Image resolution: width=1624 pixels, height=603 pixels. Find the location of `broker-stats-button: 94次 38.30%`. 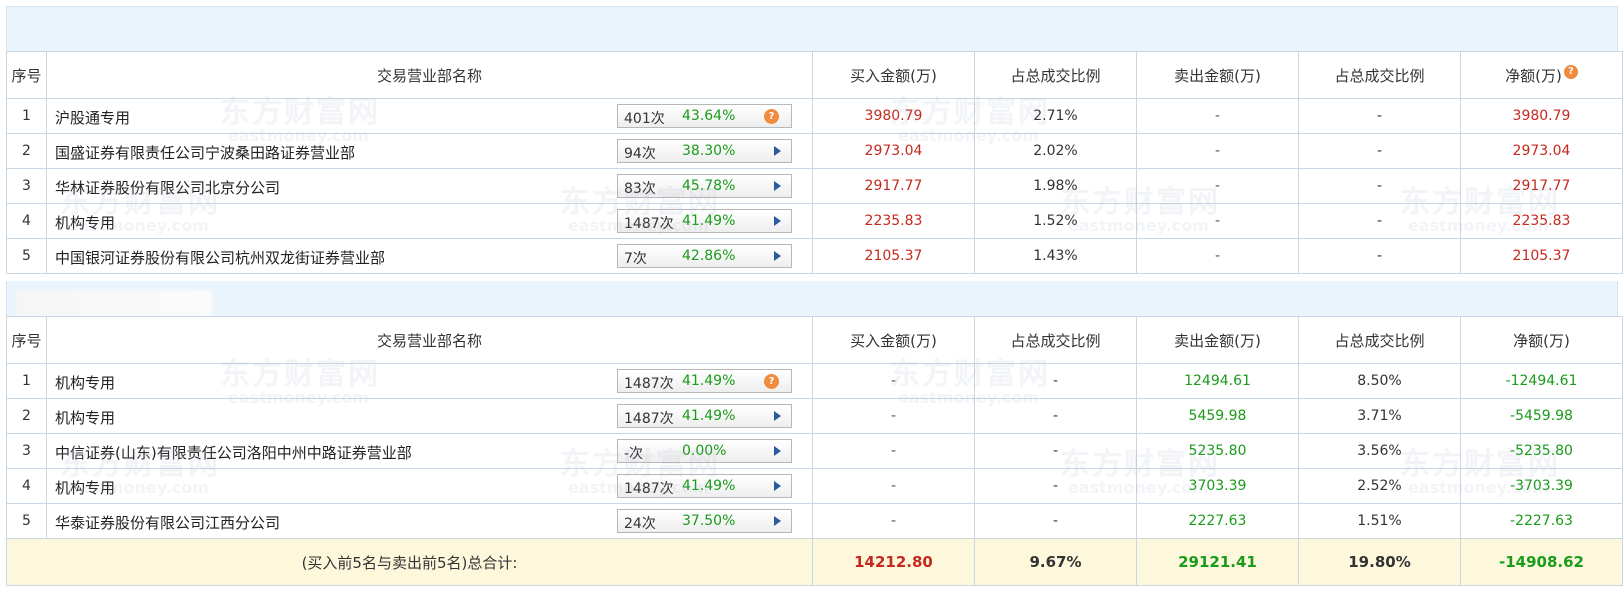

broker-stats-button: 94次 38.30% is located at coordinates (704, 151).